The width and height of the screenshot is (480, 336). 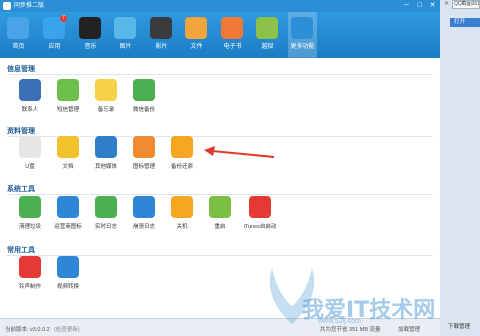 What do you see at coordinates (68, 267) in the screenshot?
I see `video-convert-icon` at bounding box center [68, 267].